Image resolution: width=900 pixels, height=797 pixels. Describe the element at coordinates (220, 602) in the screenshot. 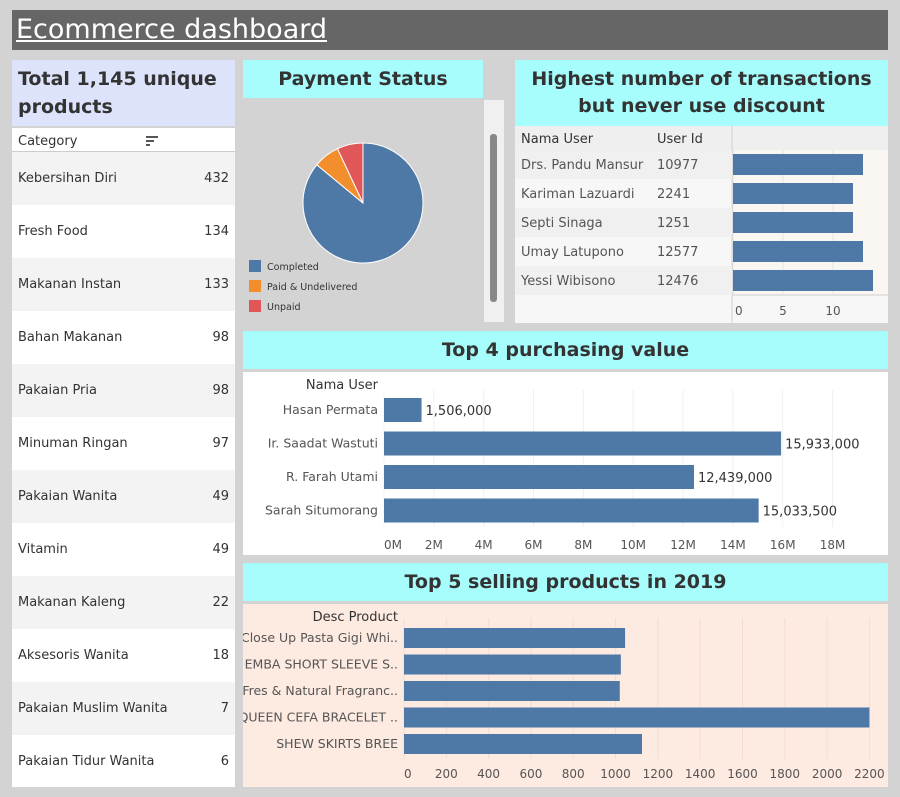

I see `category-count: 22` at that location.